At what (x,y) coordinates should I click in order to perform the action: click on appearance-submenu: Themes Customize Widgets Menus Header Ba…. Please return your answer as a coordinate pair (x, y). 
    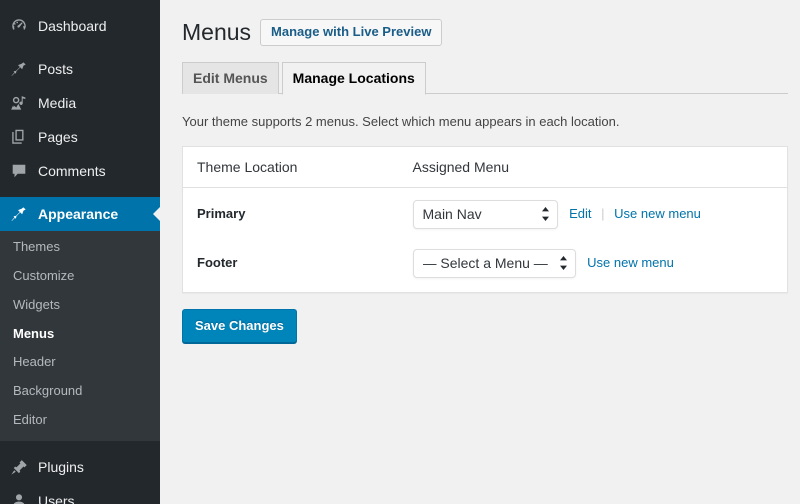
    Looking at the image, I should click on (80, 336).